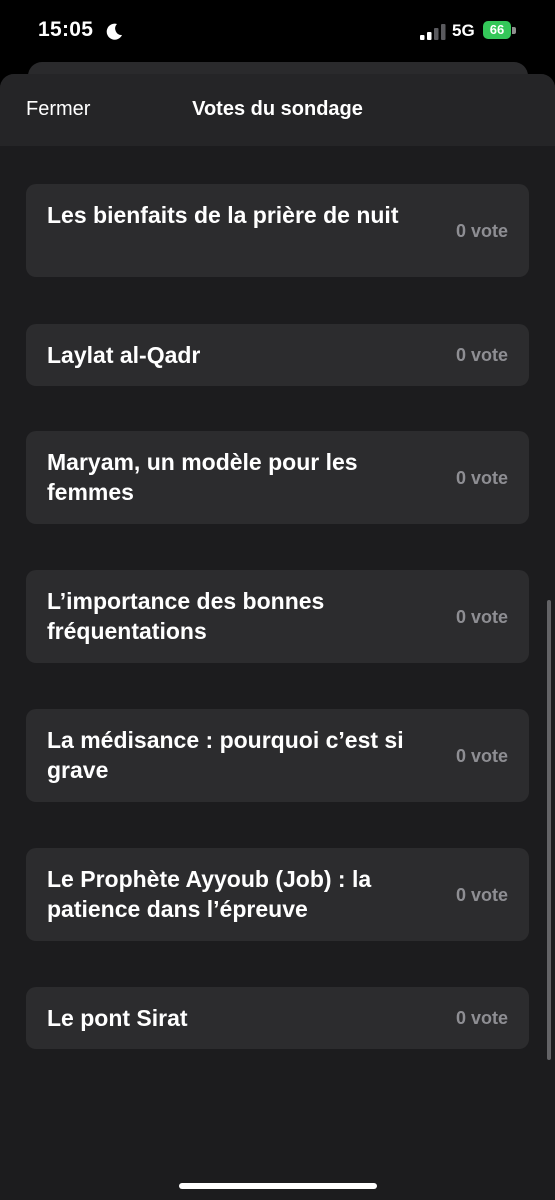 The height and width of the screenshot is (1200, 555). Describe the element at coordinates (124, 355) in the screenshot. I see `poll-option-label: Laylat al-Qadr` at that location.